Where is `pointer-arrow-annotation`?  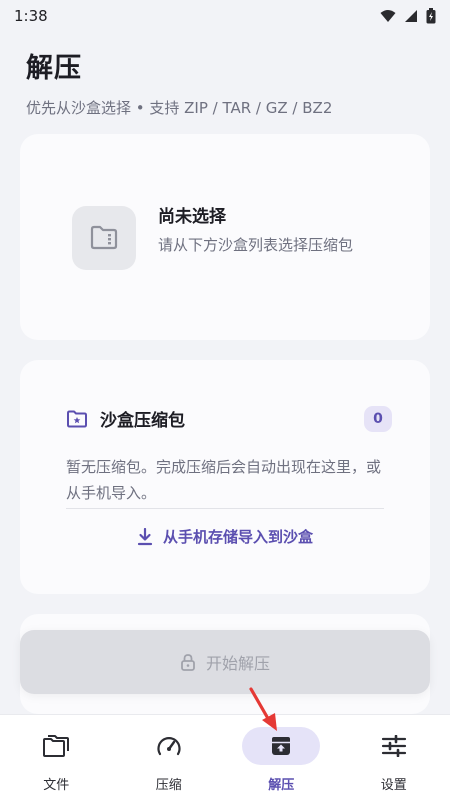
pointer-arrow-annotation is located at coordinates (263, 709).